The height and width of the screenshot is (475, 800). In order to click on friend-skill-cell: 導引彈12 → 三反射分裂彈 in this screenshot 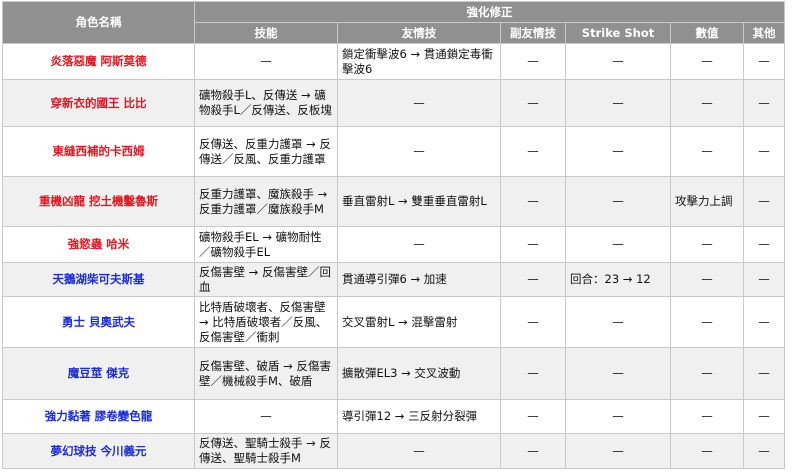, I will do `click(419, 416)`.